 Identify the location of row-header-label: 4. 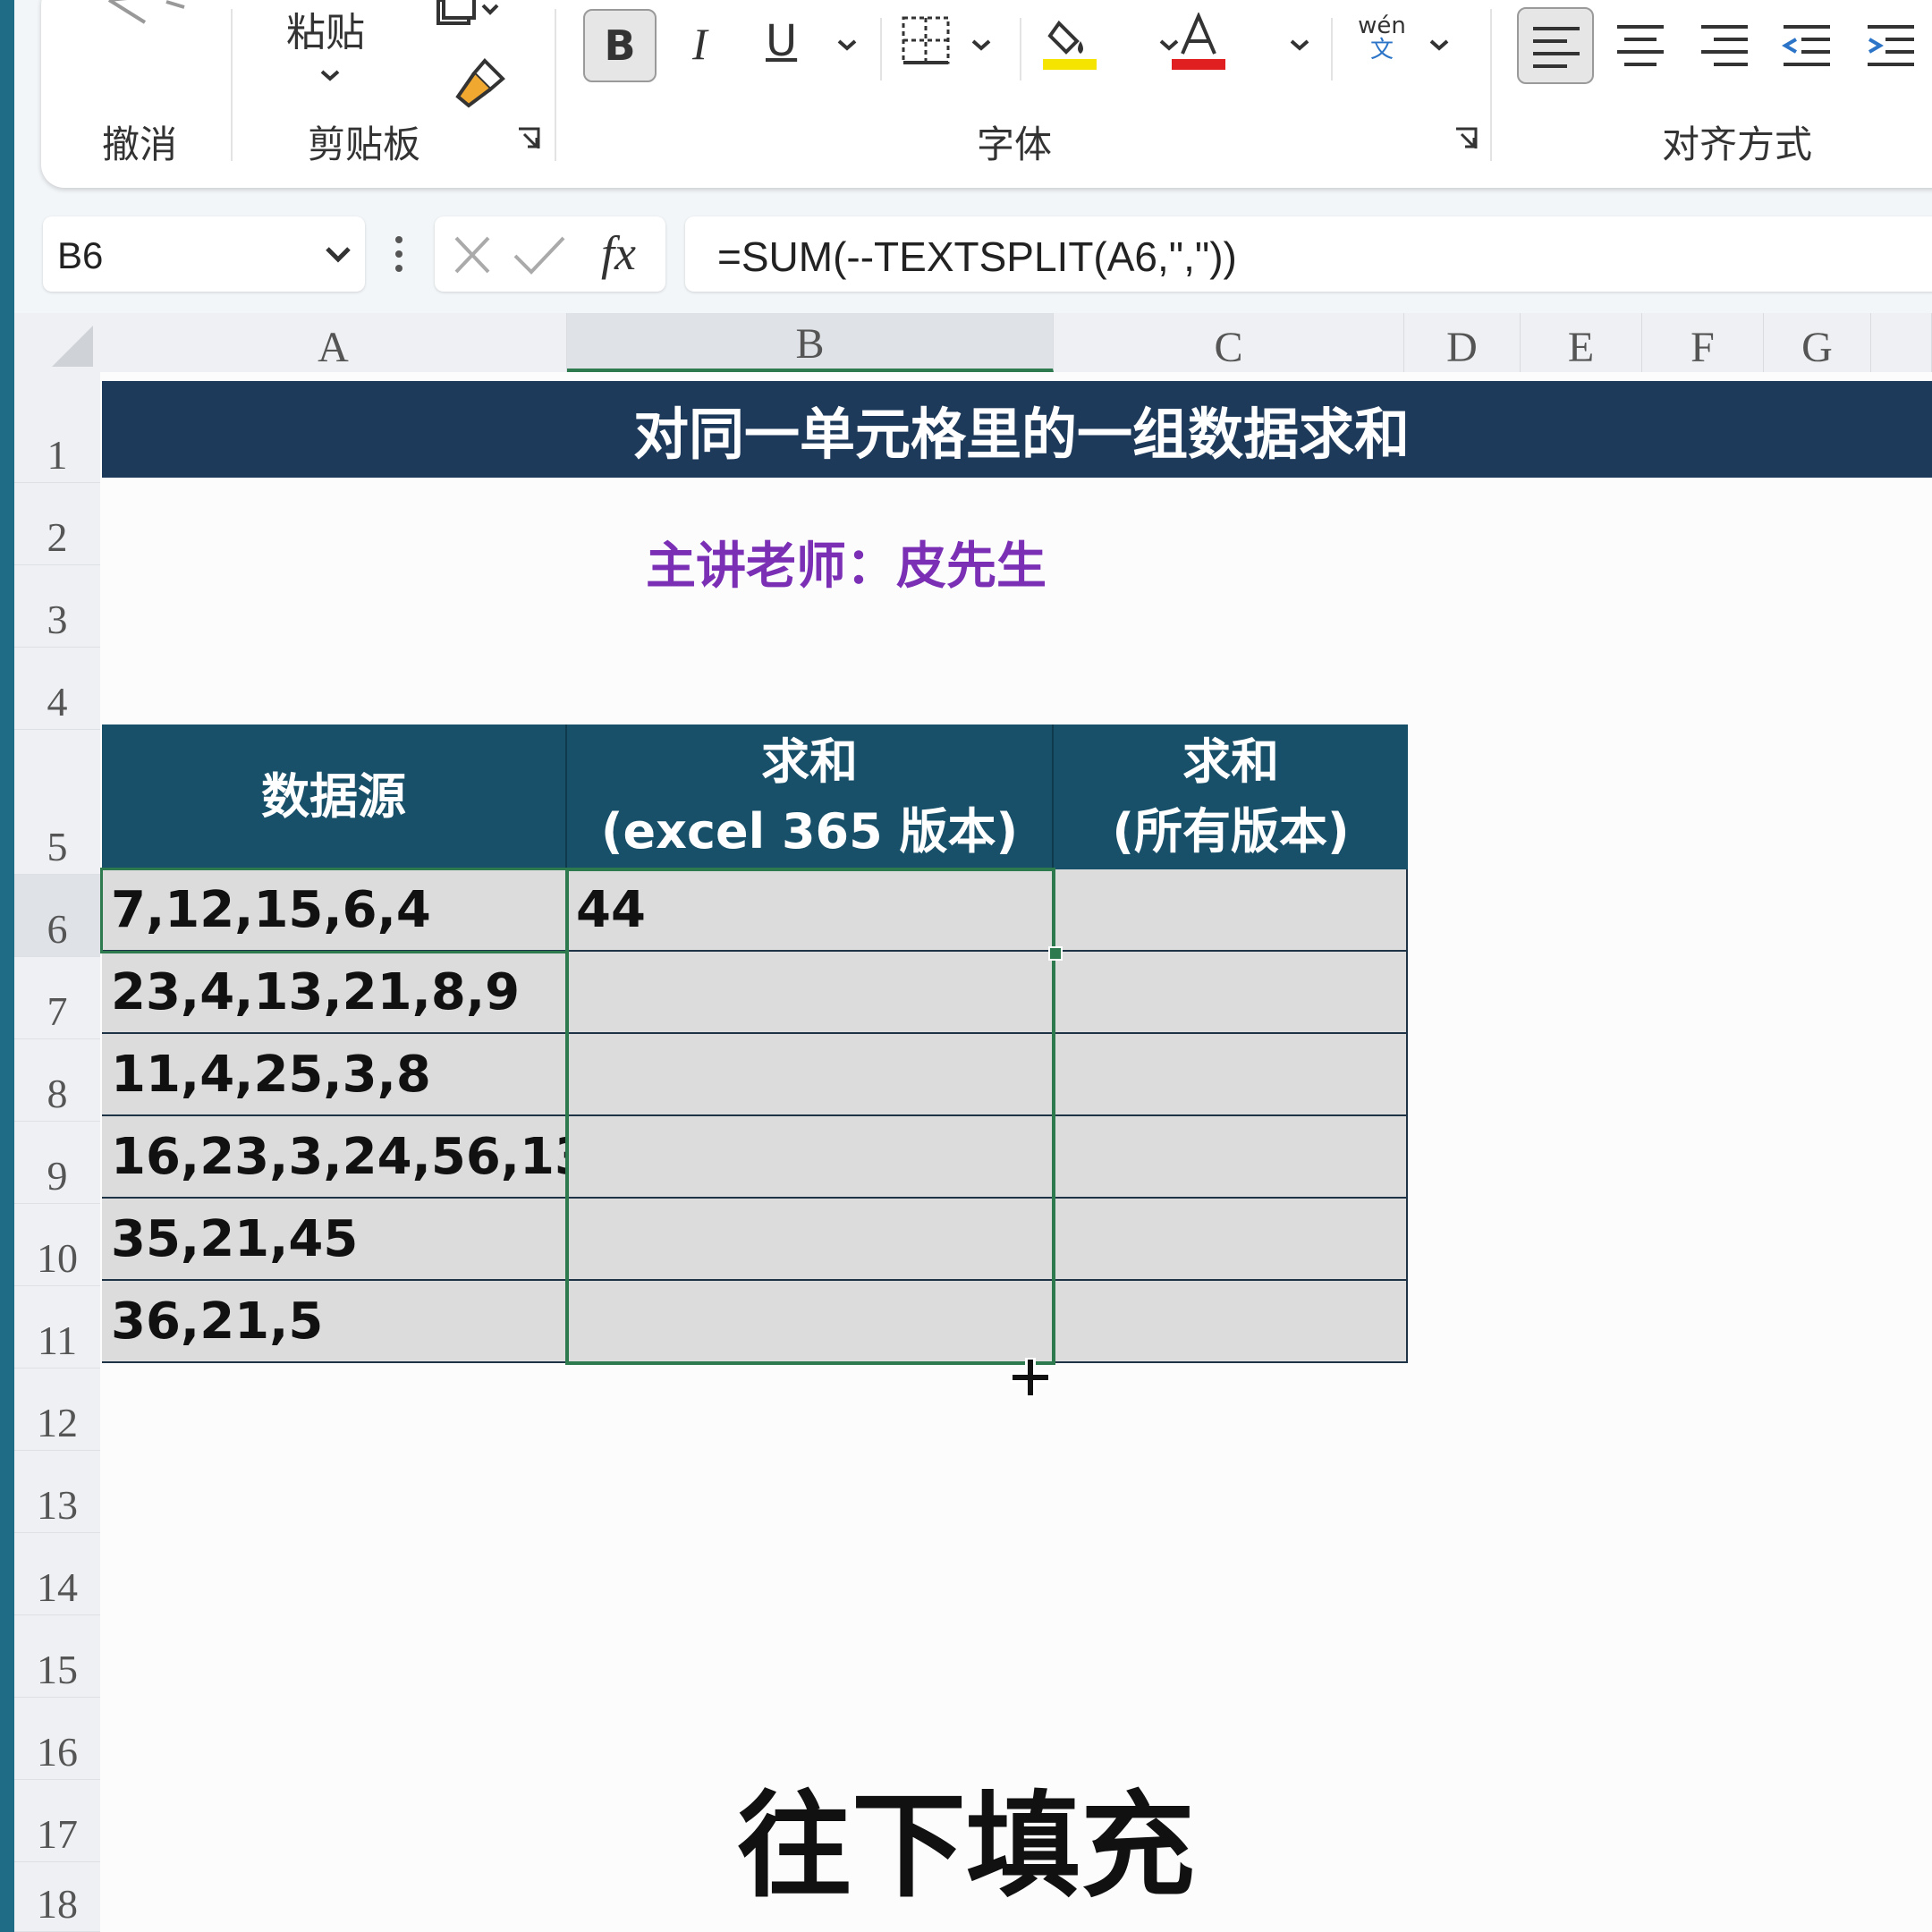
(57, 701).